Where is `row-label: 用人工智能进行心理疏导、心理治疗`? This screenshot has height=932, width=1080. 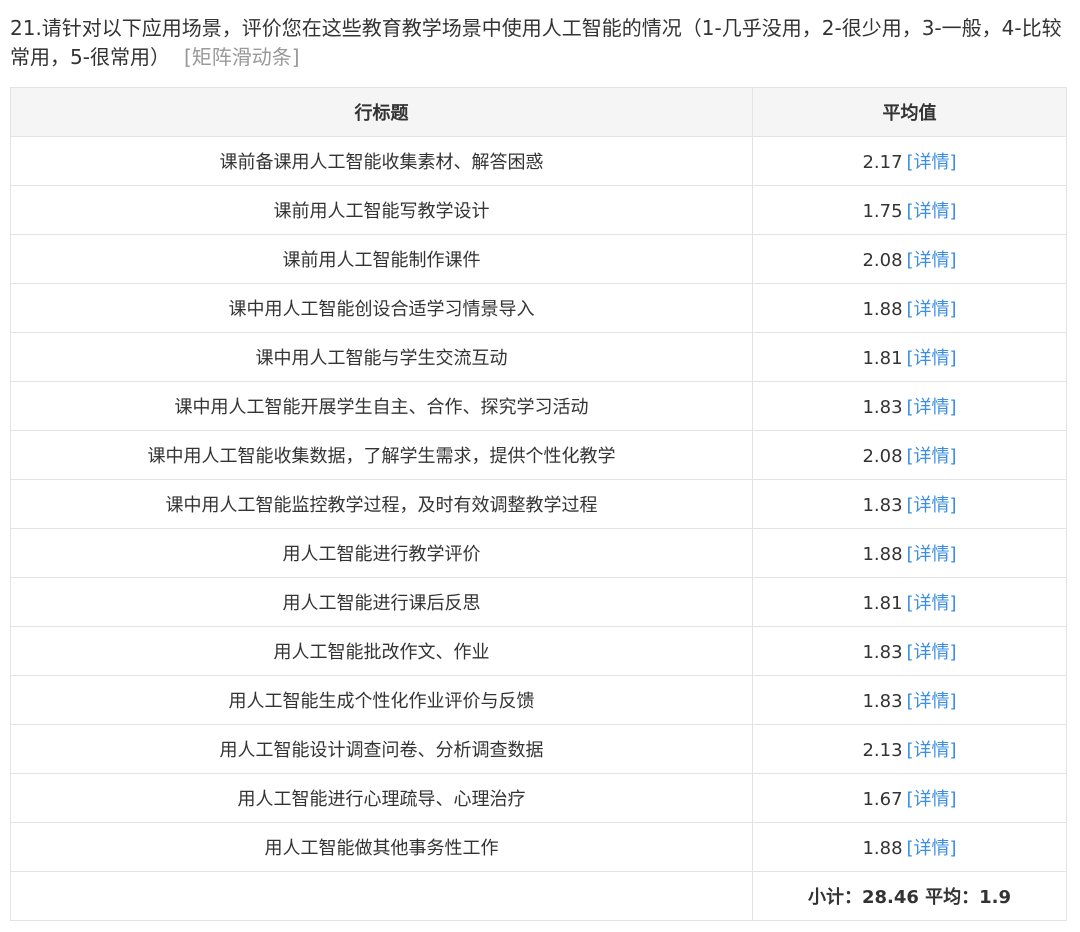
row-label: 用人工智能进行心理疏导、心理治疗 is located at coordinates (381, 798).